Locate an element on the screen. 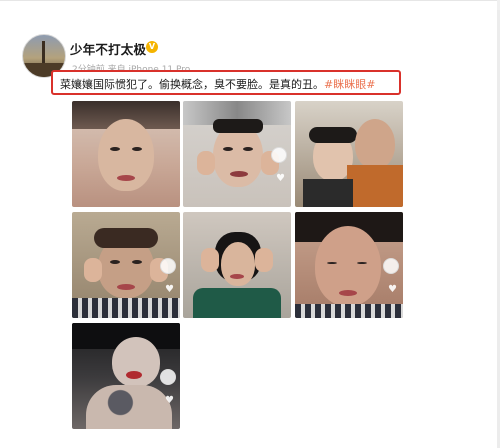  post-text: 菜孃孃国际惯犯了。偷换概念，臭不要脸。是真的丑。#眯眯眼# is located at coordinates (217, 84).